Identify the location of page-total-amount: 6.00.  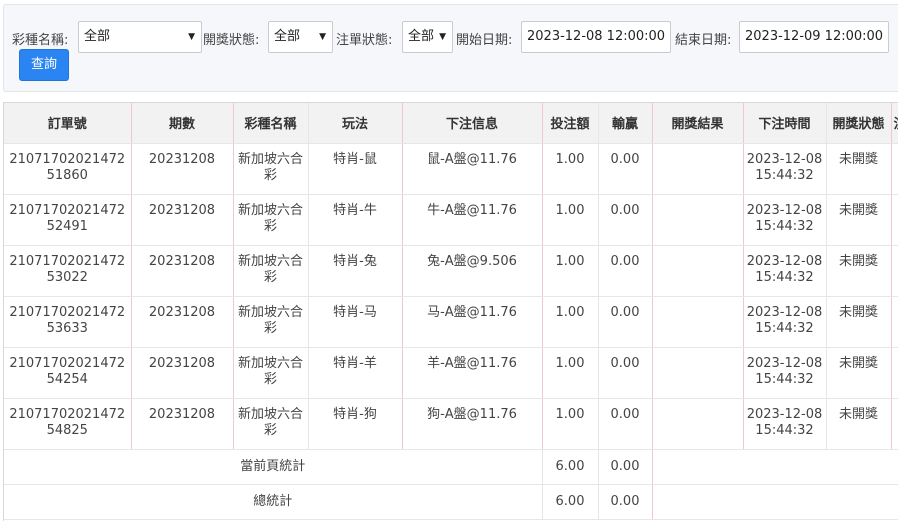
(570, 467).